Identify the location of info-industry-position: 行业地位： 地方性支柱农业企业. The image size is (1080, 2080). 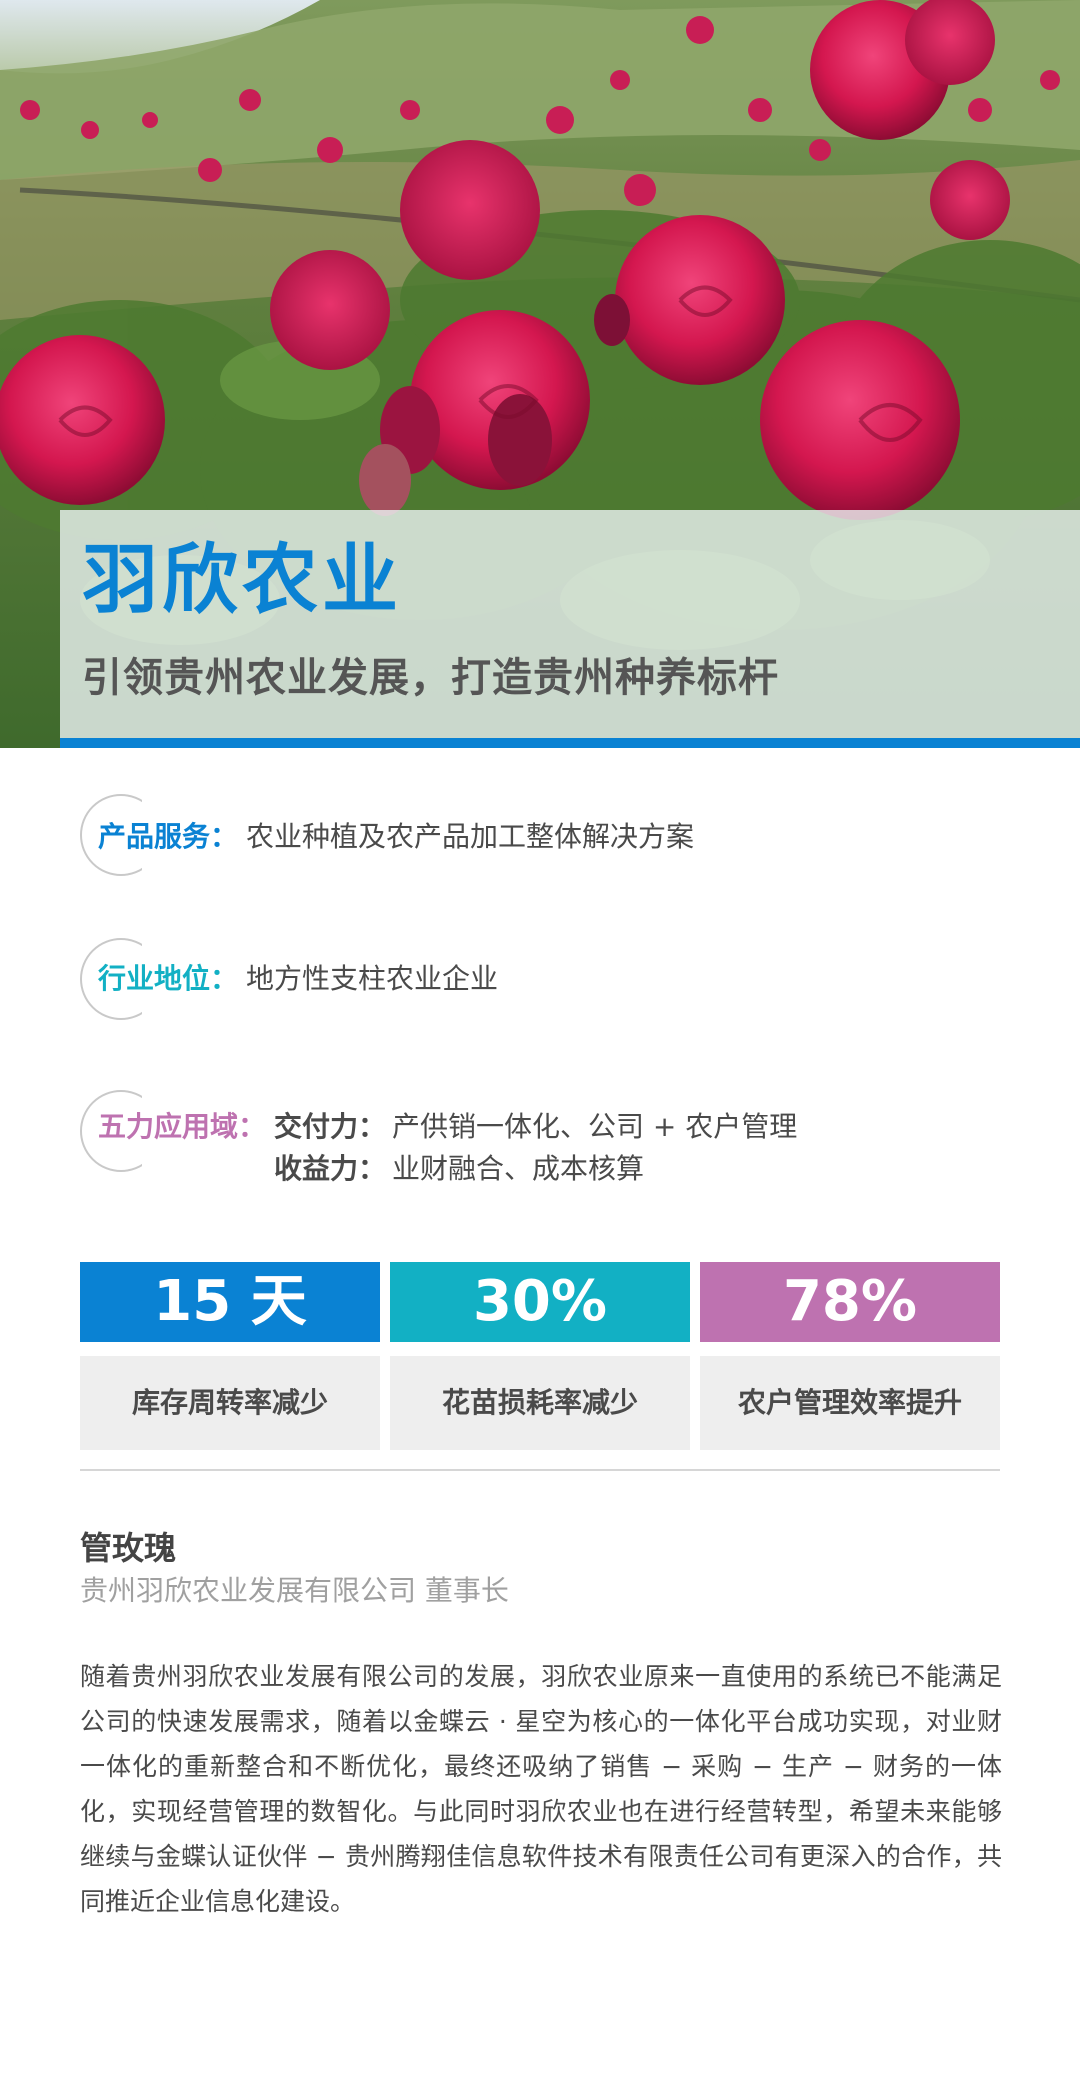
(540, 982).